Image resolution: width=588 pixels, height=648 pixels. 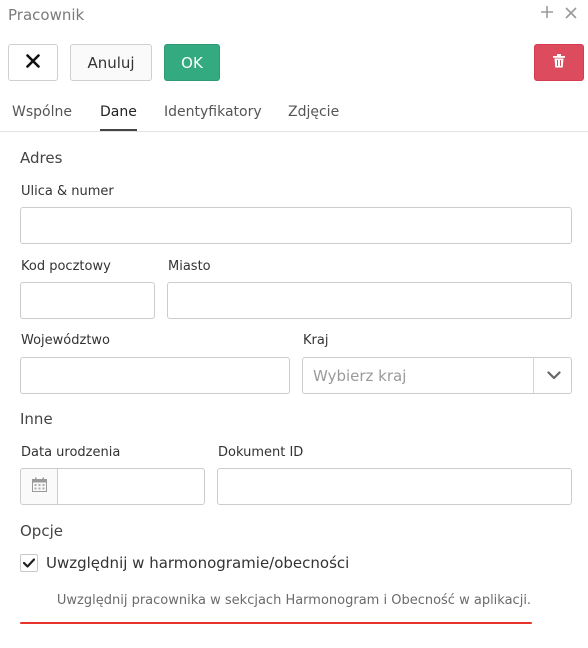 What do you see at coordinates (46, 15) in the screenshot?
I see `window-title: Pracownik` at bounding box center [46, 15].